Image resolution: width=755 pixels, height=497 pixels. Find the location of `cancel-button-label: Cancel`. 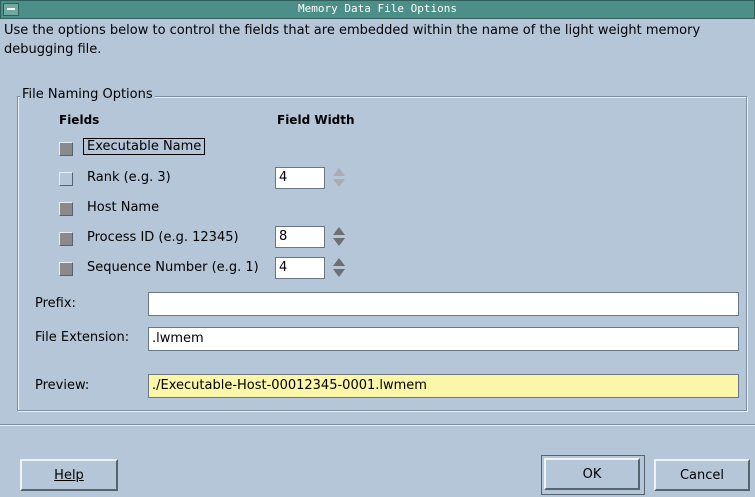

cancel-button-label: Cancel is located at coordinates (702, 475).